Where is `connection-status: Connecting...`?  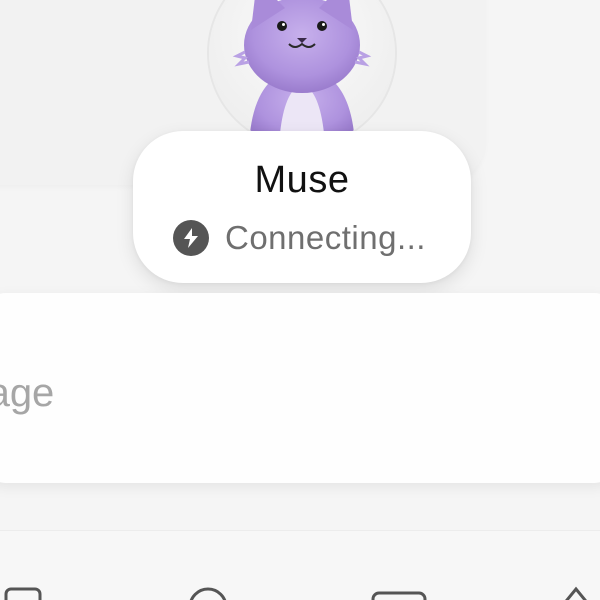
connection-status: Connecting... is located at coordinates (299, 238).